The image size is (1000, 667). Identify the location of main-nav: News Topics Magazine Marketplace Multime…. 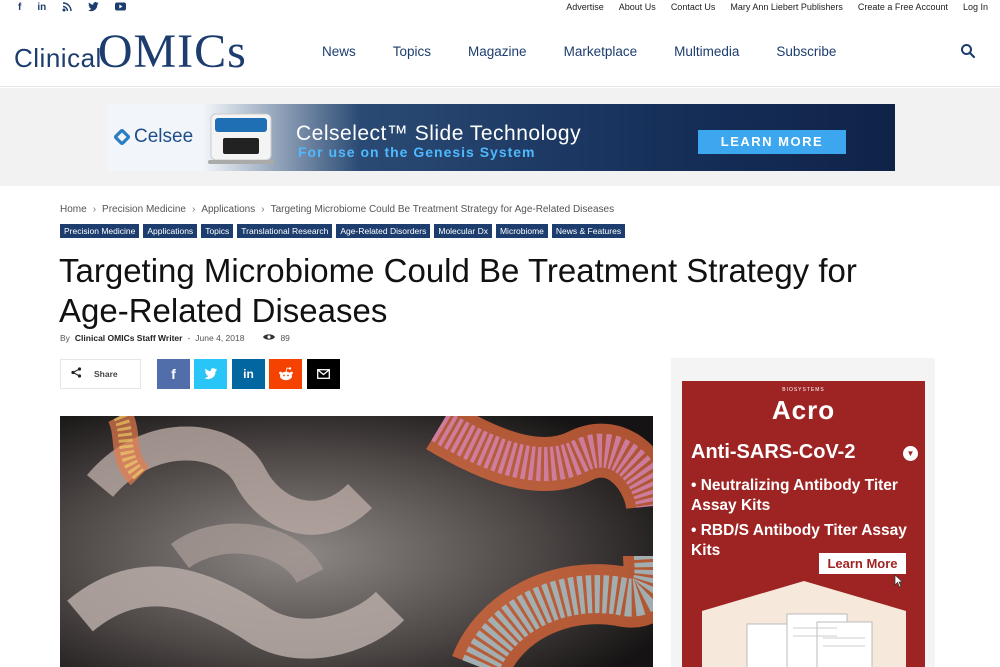
(597, 51).